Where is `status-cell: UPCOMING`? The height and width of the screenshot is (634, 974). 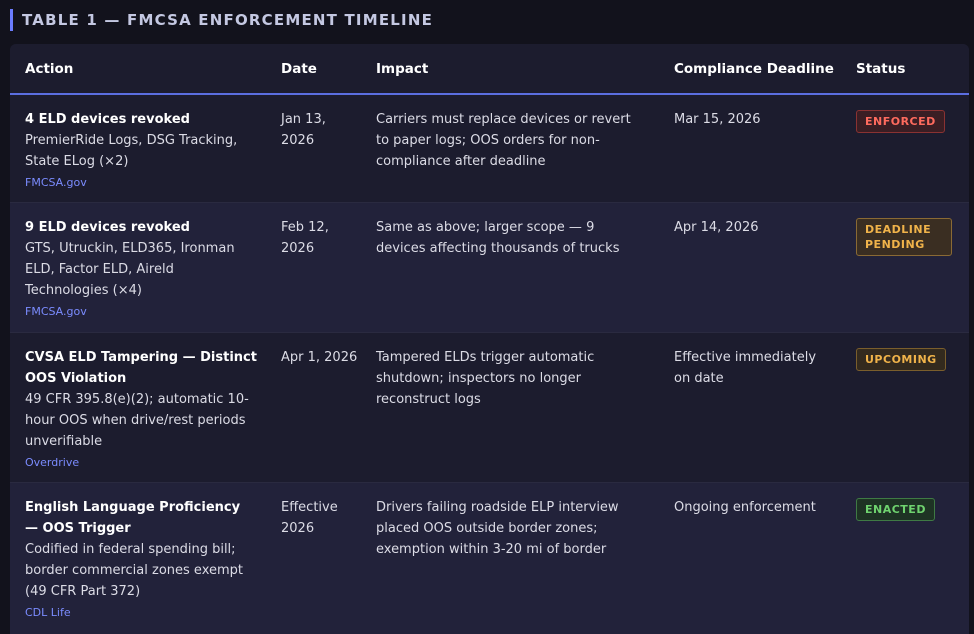
status-cell: UPCOMING is located at coordinates (901, 359).